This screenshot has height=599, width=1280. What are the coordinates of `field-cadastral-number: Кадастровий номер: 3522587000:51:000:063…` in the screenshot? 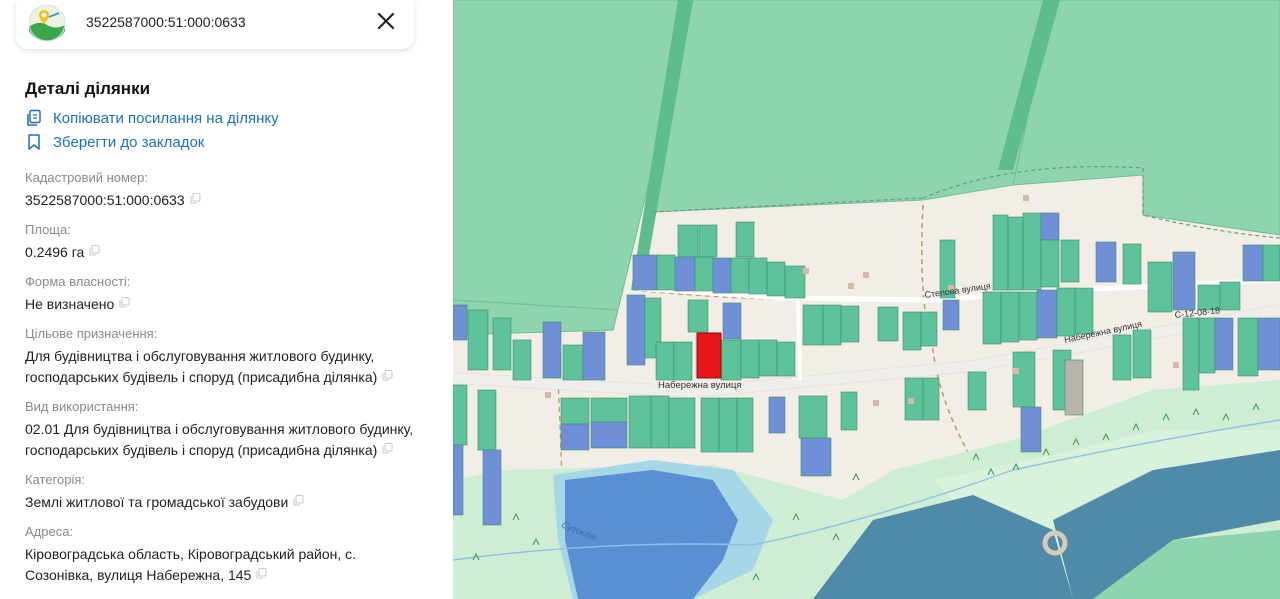 It's located at (230, 190).